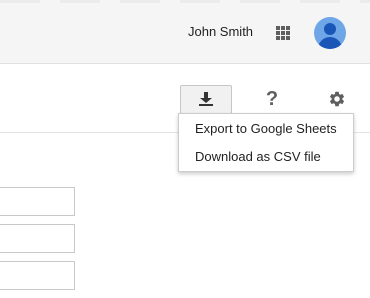  I want to click on account-avatar-icon, so click(330, 33).